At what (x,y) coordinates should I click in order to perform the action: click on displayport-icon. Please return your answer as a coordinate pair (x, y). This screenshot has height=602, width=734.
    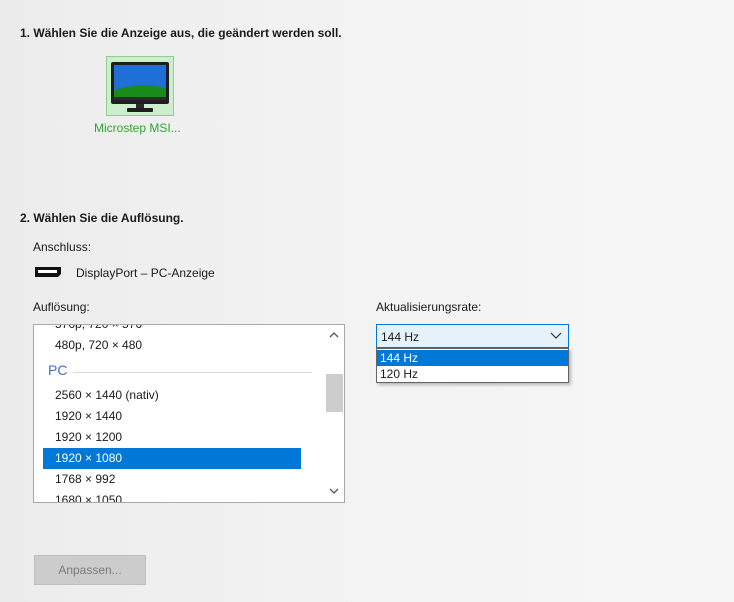
    Looking at the image, I should click on (48, 272).